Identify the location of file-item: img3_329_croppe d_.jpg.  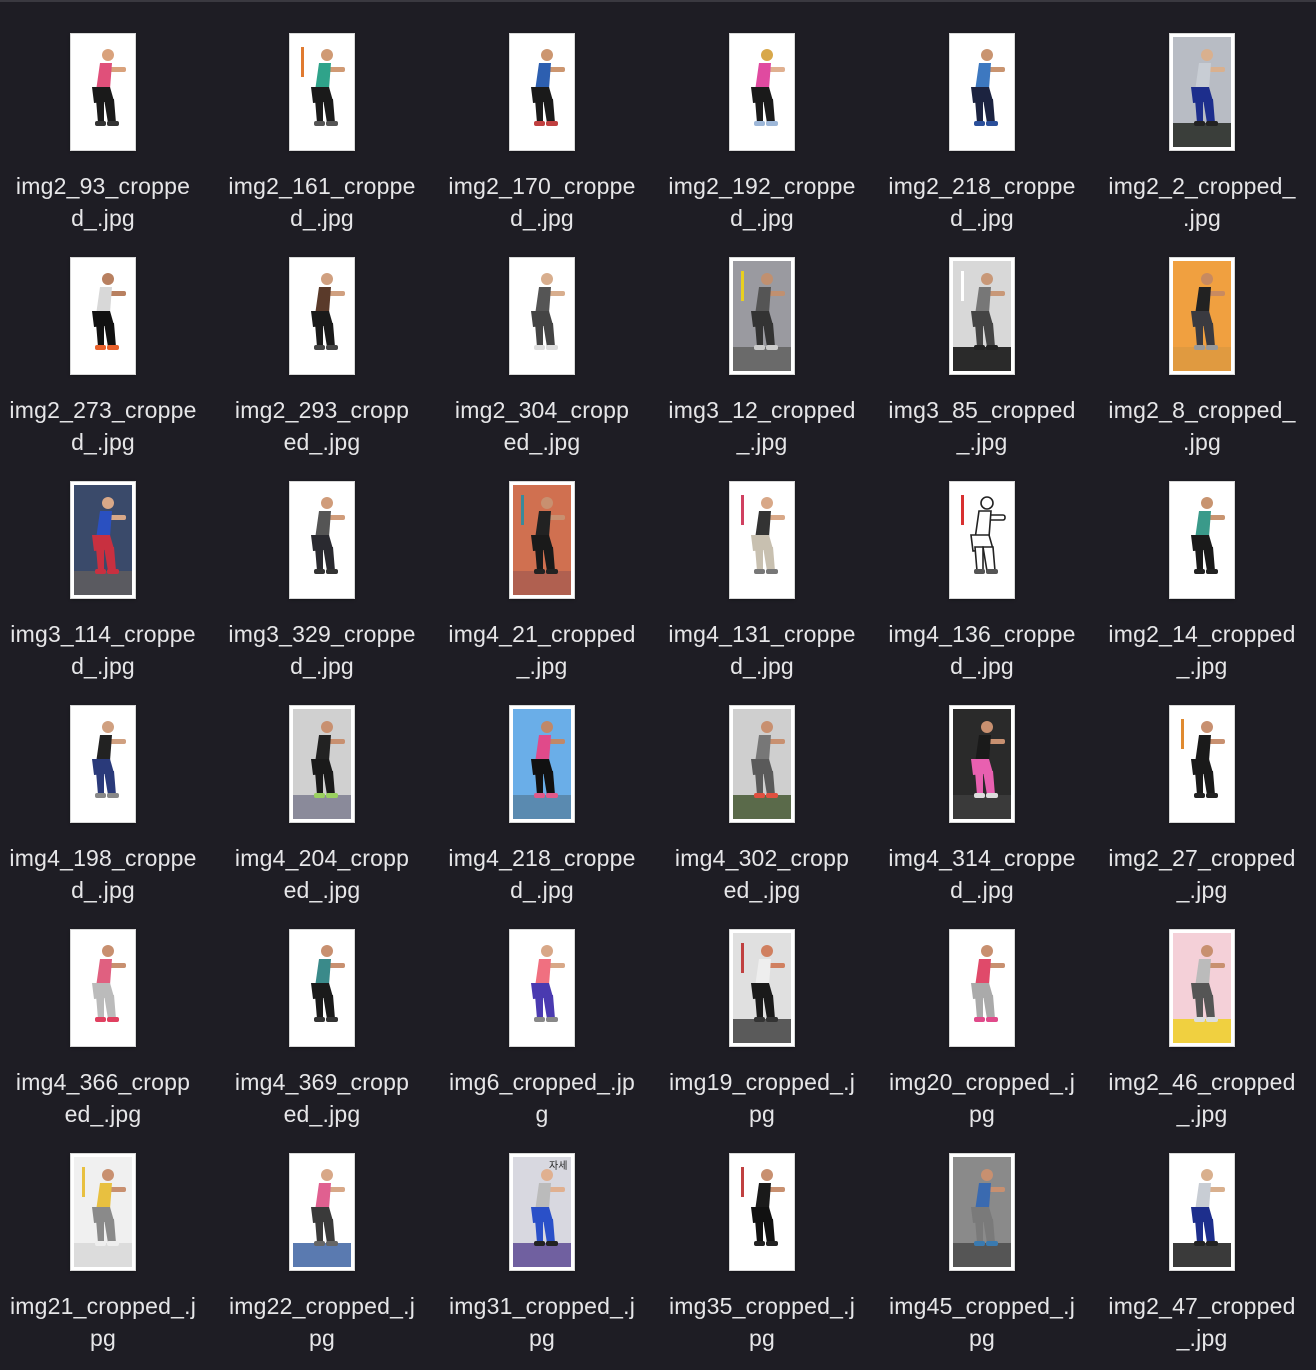
(322, 563).